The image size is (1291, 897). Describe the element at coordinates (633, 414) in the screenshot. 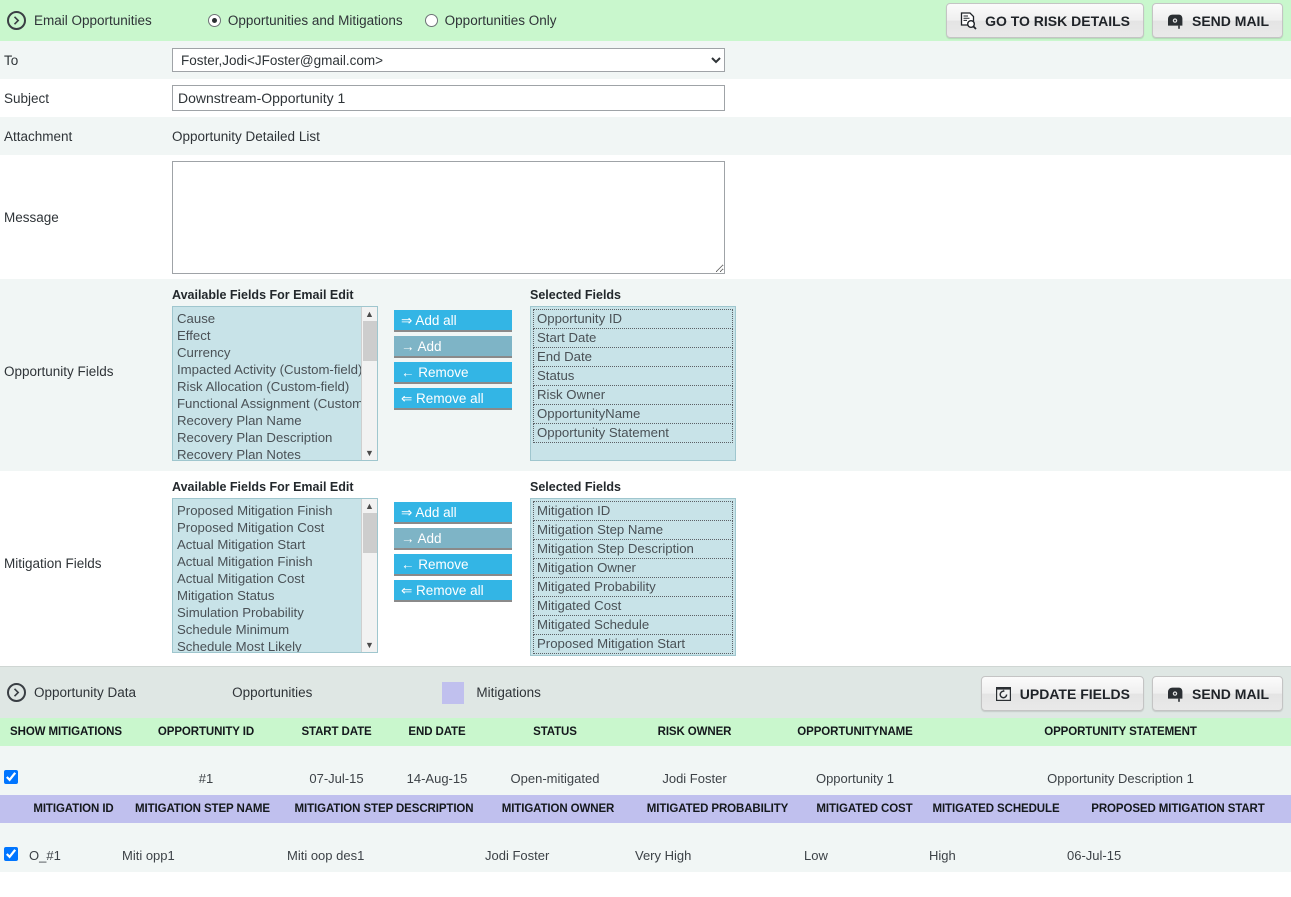

I see `list-item: OpportunityName` at that location.